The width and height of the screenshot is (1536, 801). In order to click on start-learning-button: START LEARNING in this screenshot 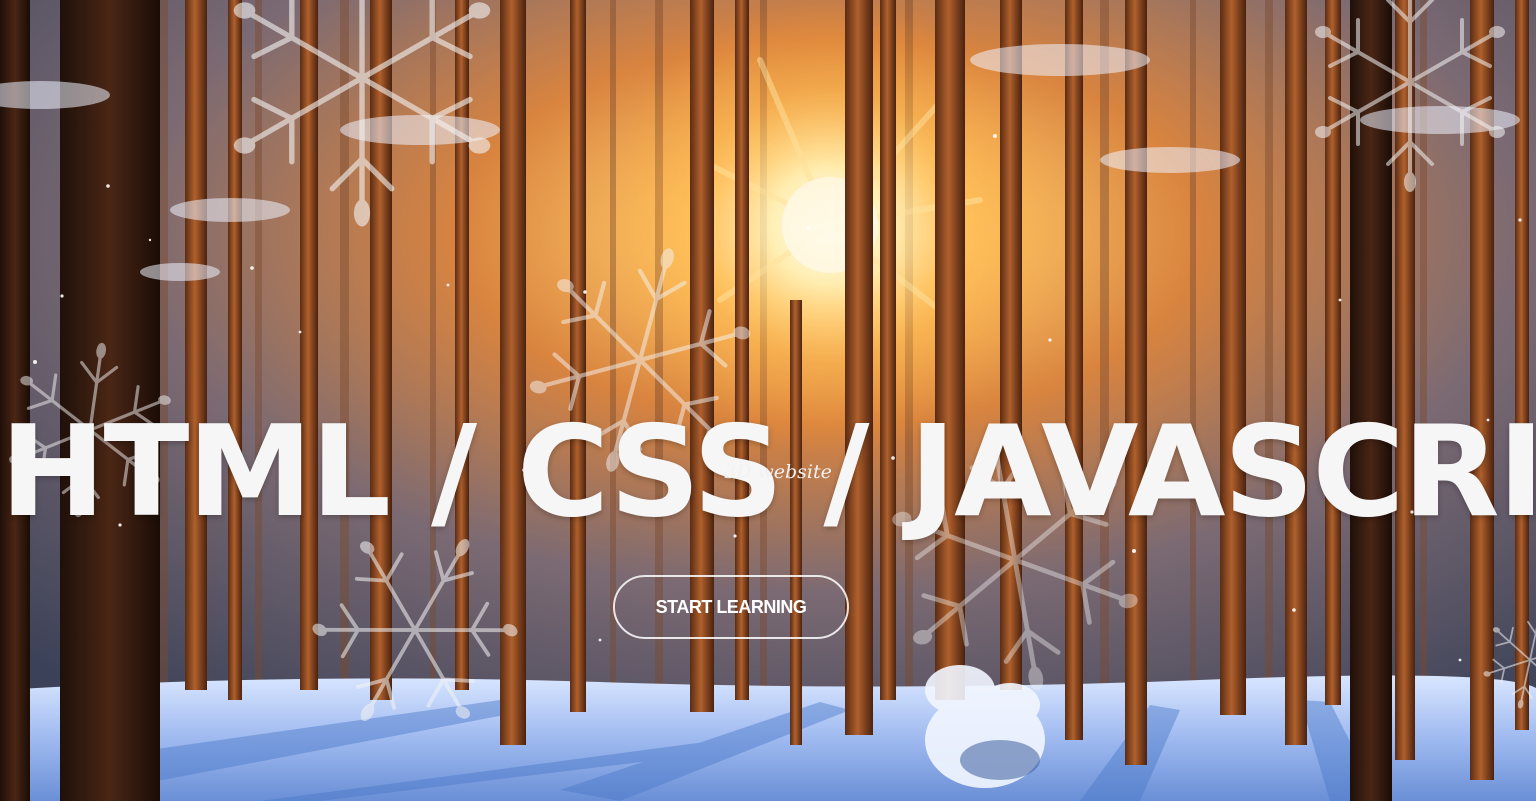, I will do `click(731, 607)`.